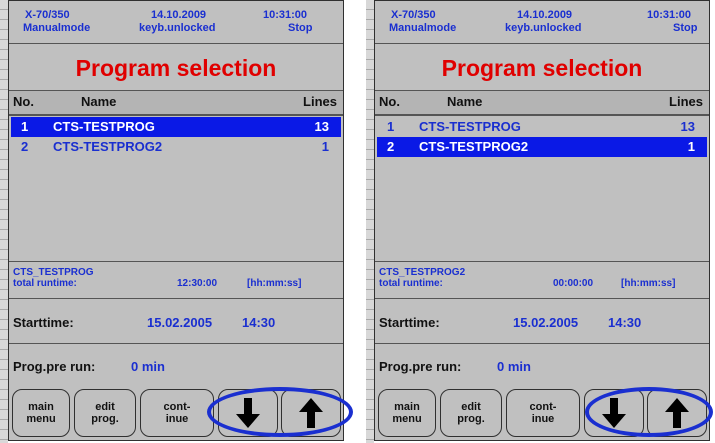 The width and height of the screenshot is (715, 443). I want to click on selected-program-name: CTS_TESTPROG2, so click(422, 272).